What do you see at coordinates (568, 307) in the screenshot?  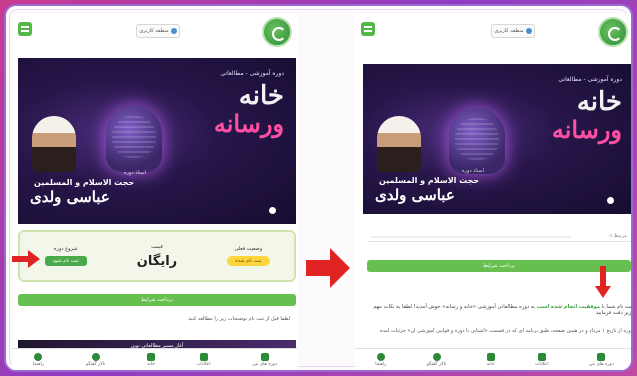 I see `success-highlight: موفقیت انجام شده است` at bounding box center [568, 307].